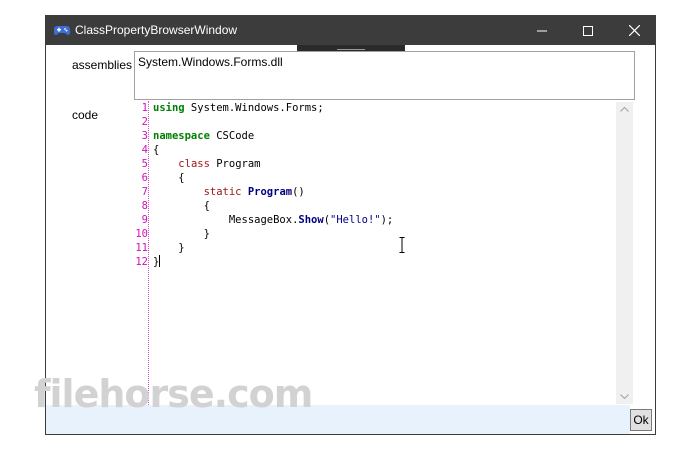 The height and width of the screenshot is (450, 700). Describe the element at coordinates (144, 136) in the screenshot. I see `line-number: 3` at that location.